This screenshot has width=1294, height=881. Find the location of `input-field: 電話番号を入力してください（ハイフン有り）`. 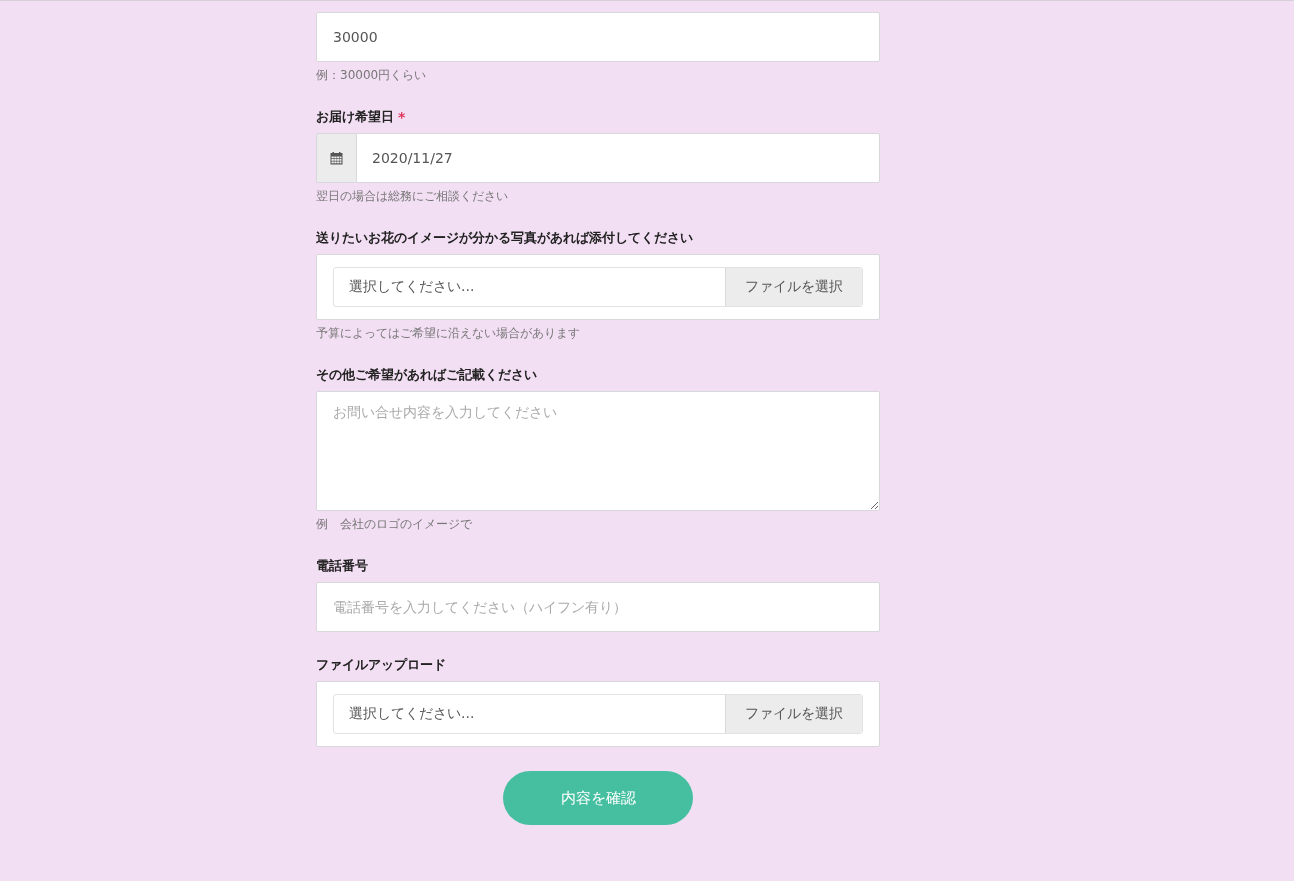

input-field: 電話番号を入力してください（ハイフン有り） is located at coordinates (598, 607).